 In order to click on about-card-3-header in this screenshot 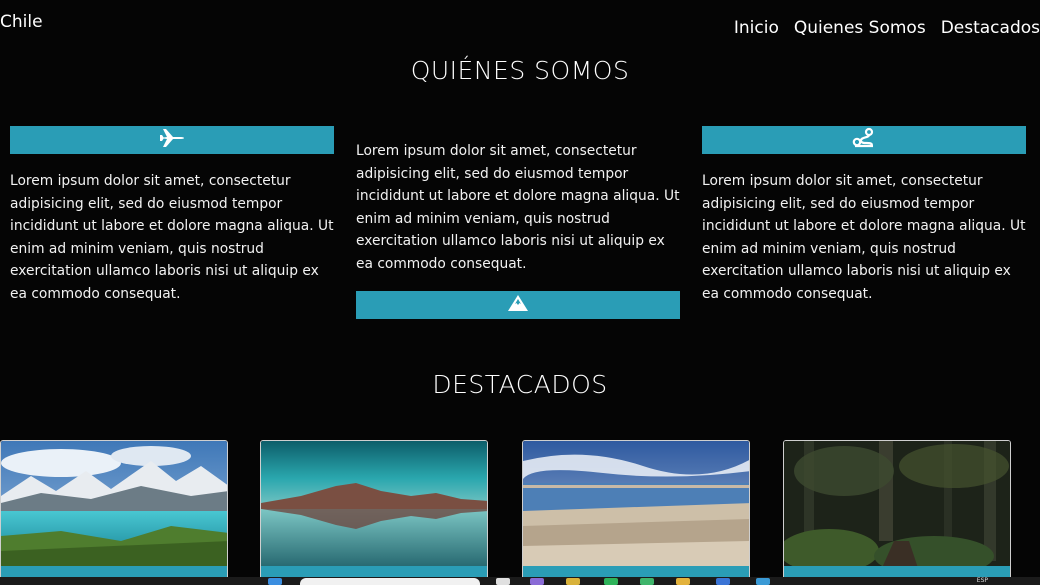, I will do `click(864, 140)`.